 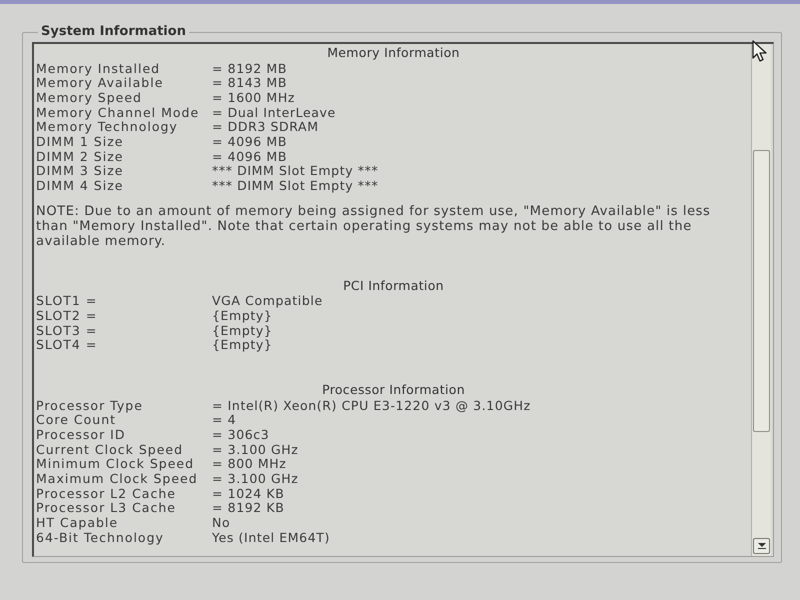 What do you see at coordinates (67, 331) in the screenshot?
I see `row-label: SLOT3 =` at bounding box center [67, 331].